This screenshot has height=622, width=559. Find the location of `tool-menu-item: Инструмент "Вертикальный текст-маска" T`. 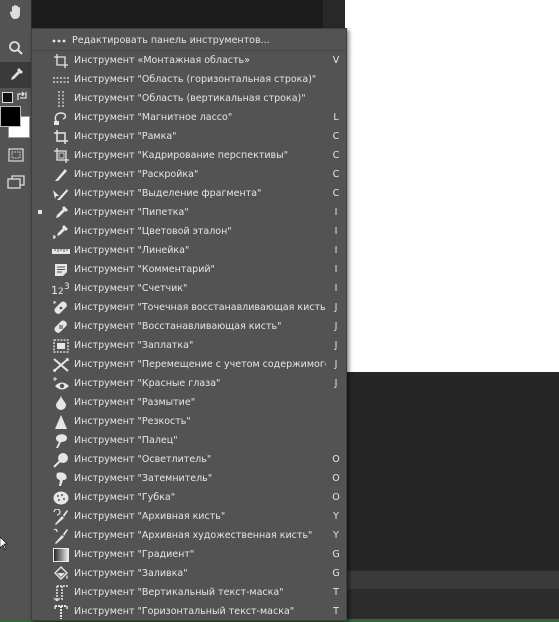

tool-menu-item: Инструмент "Вертикальный текст-маска" T is located at coordinates (189, 592).